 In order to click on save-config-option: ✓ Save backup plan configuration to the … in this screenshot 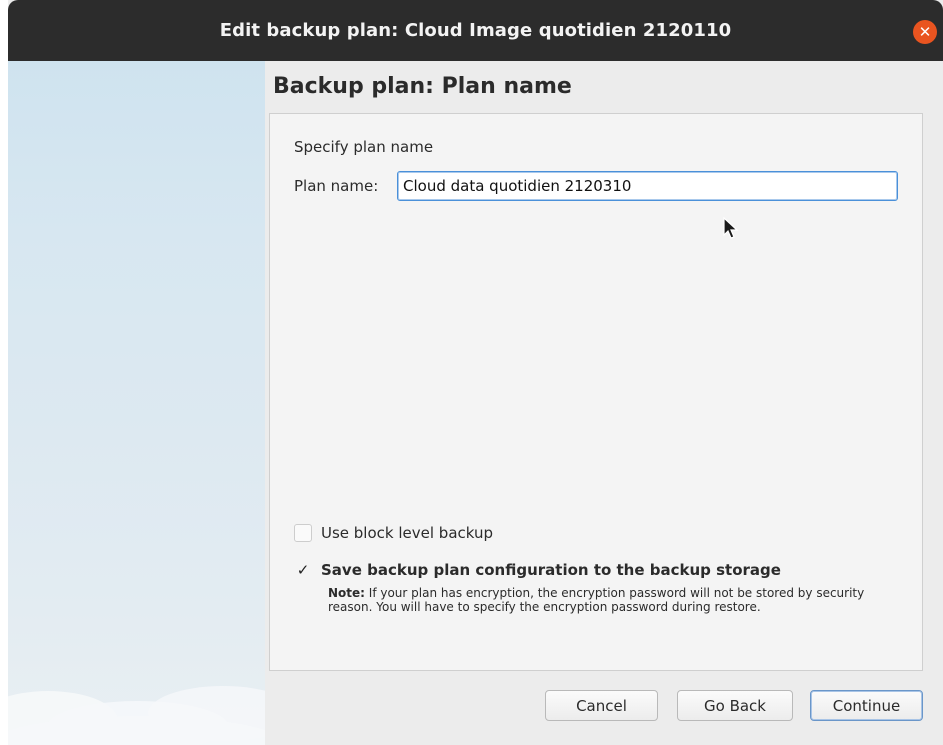, I will do `click(537, 570)`.